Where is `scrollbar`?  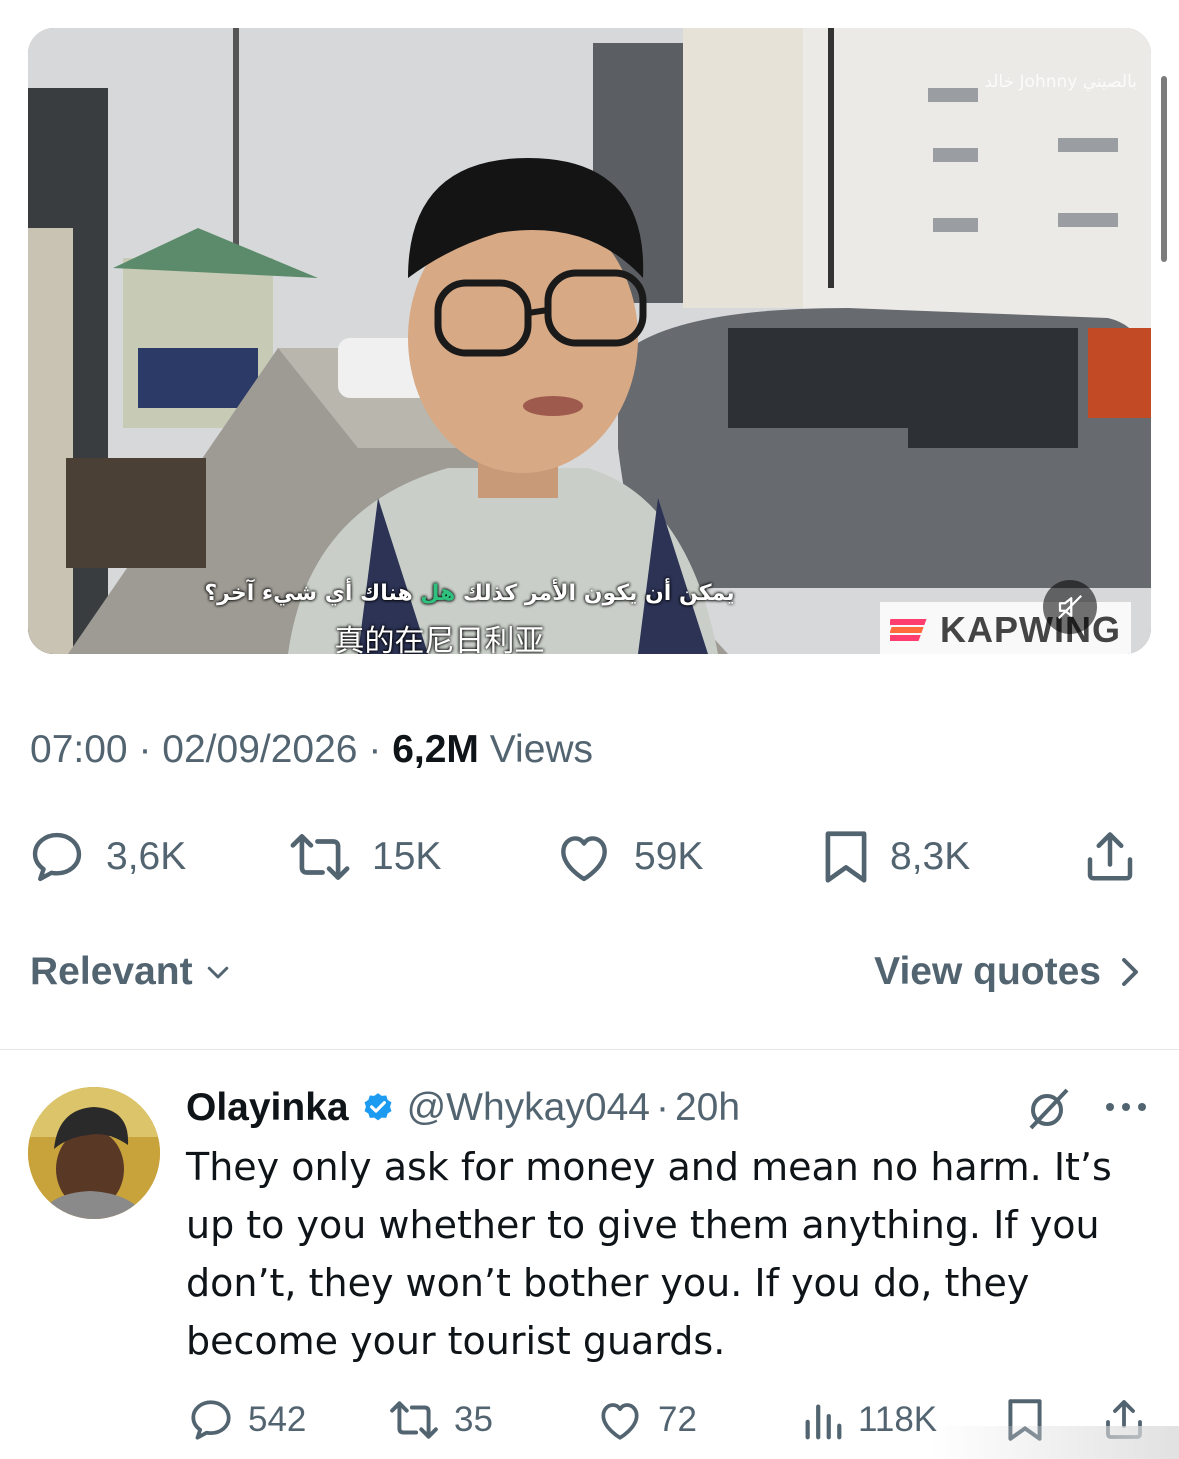
scrollbar is located at coordinates (1164, 169).